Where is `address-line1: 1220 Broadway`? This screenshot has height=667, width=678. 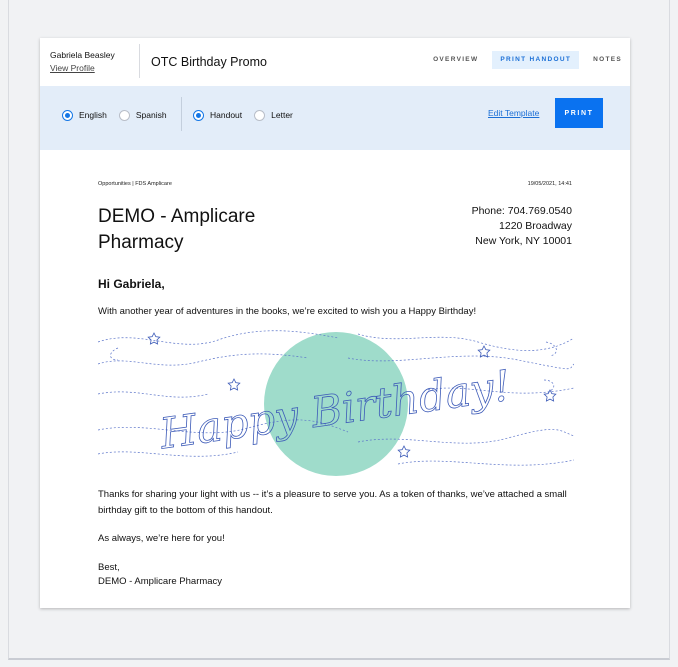
address-line1: 1220 Broadway is located at coordinates (535, 226).